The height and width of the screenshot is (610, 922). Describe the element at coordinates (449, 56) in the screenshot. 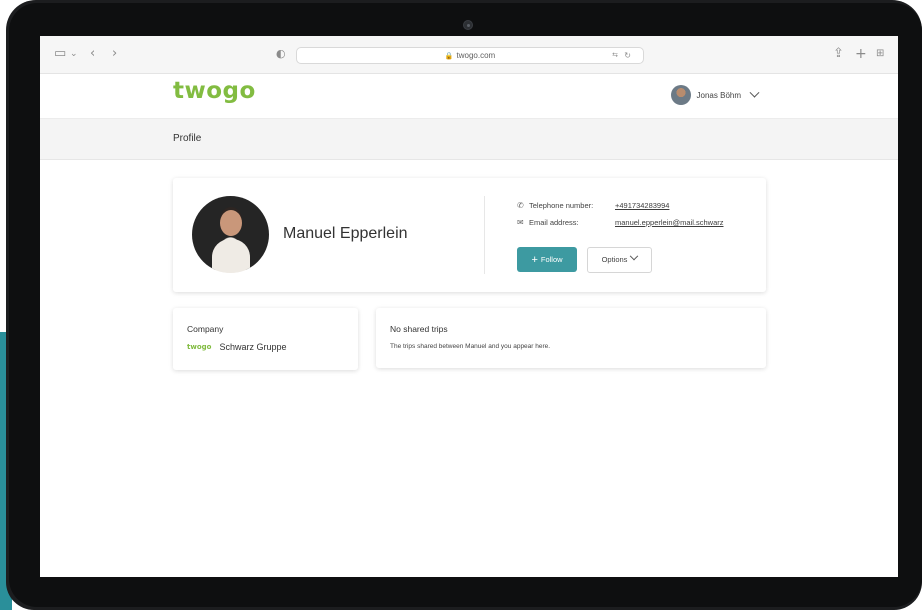

I see `lock-icon: 🔒` at that location.